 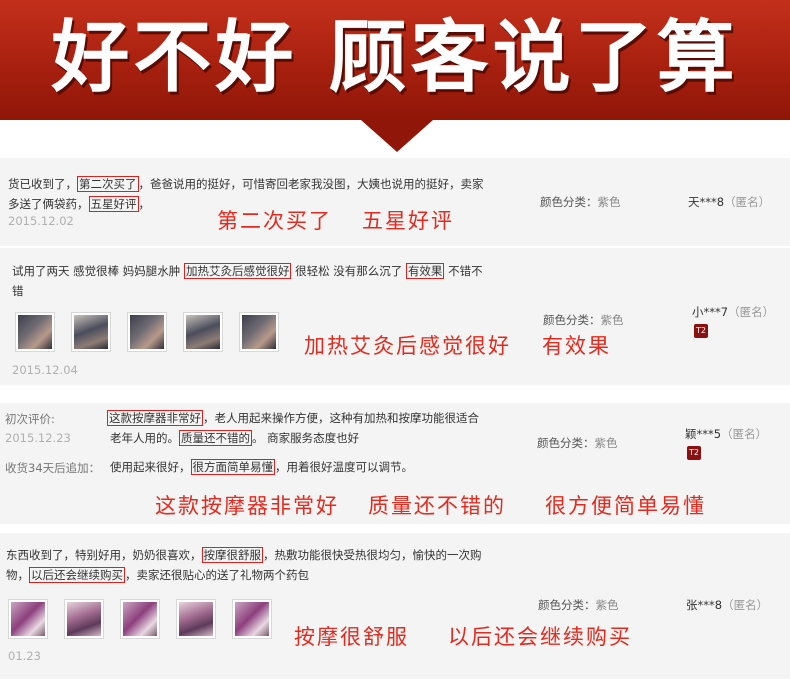 I want to click on keyword-box: 很方面简单易懂, so click(x=232, y=467).